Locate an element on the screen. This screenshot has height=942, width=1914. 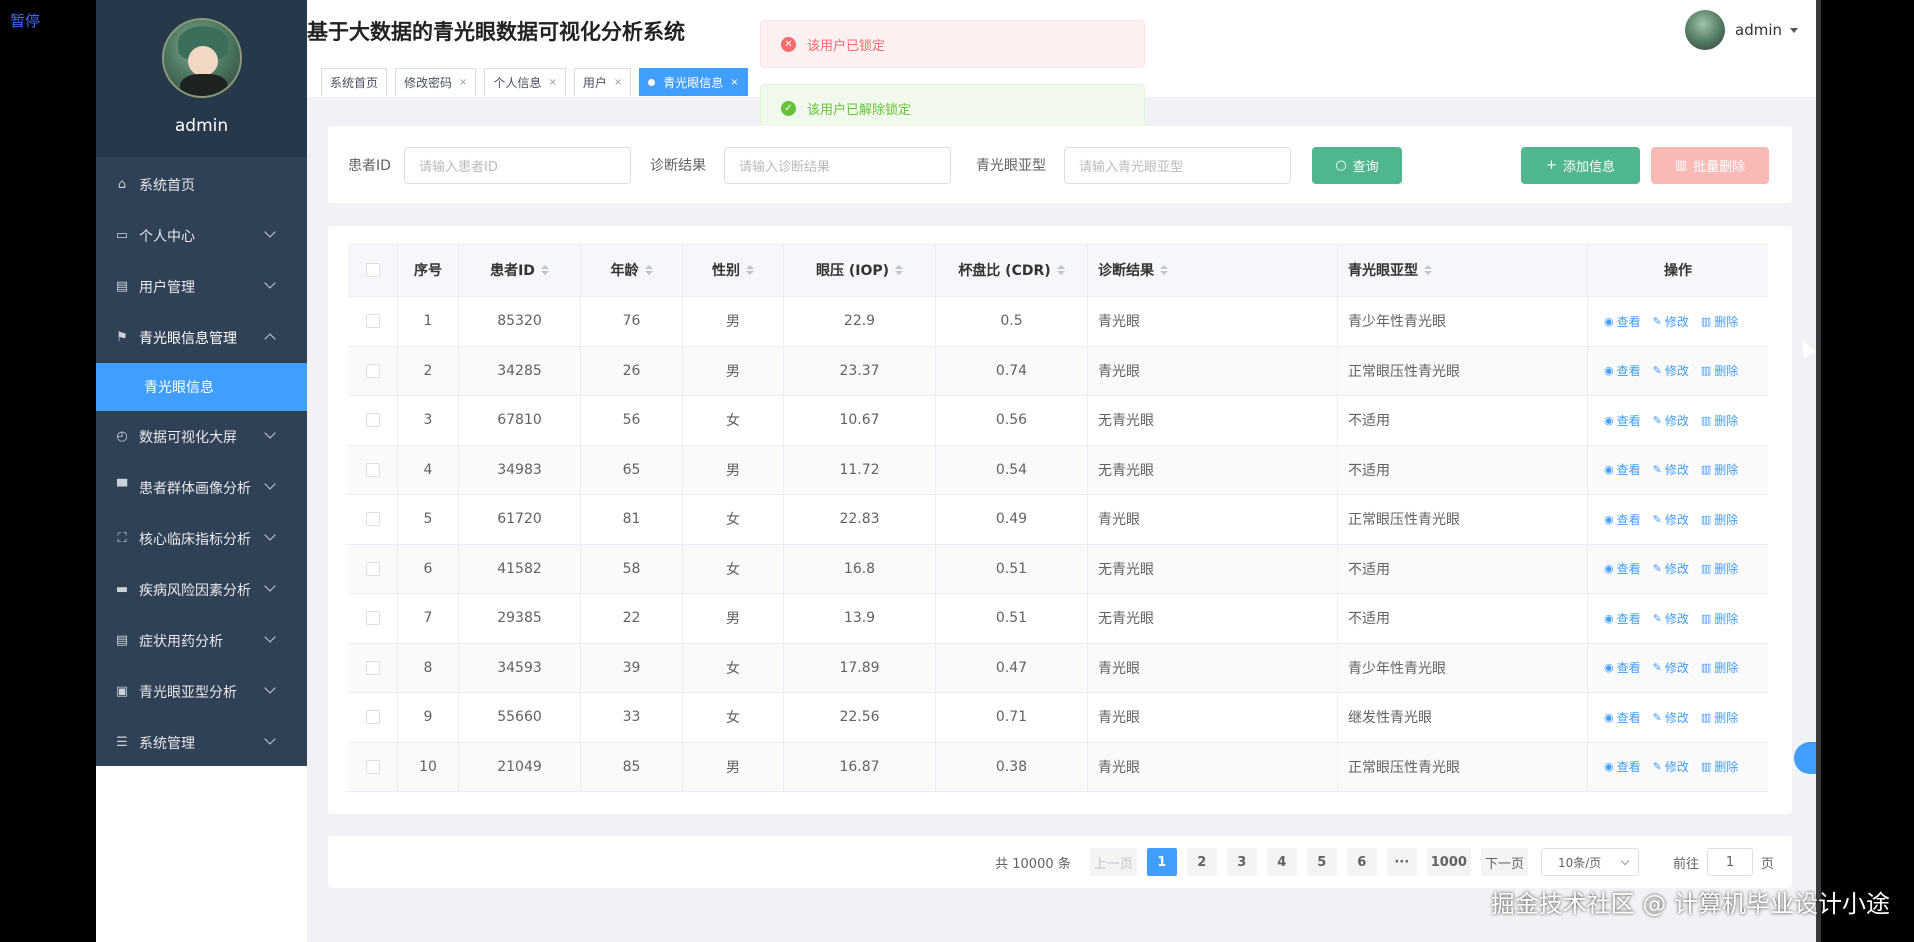
select-all-checkbox is located at coordinates (372, 269).